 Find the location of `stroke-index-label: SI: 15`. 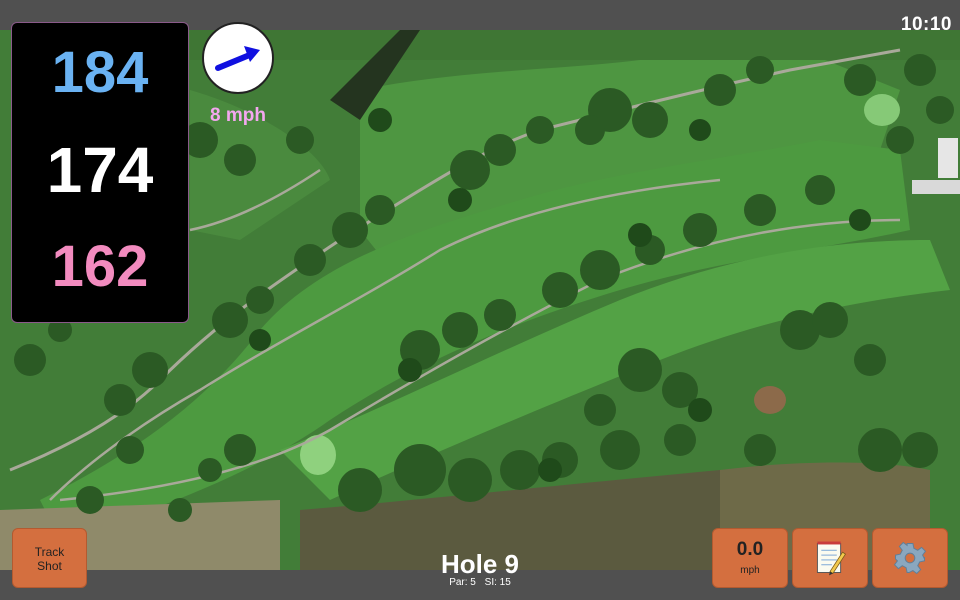

stroke-index-label: SI: 15 is located at coordinates (497, 582).